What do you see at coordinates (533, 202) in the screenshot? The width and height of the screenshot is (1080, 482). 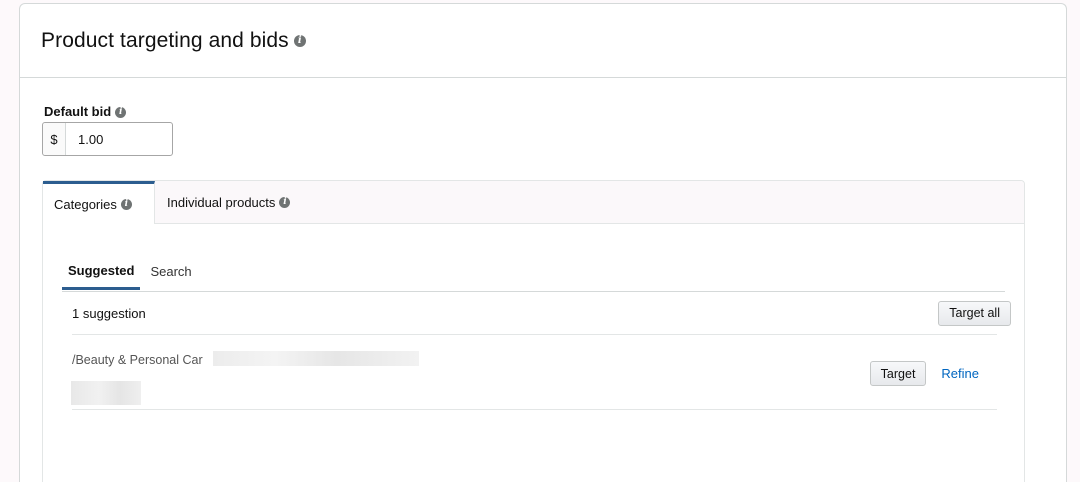 I see `targeting-tabs: Categories i Individual products i` at bounding box center [533, 202].